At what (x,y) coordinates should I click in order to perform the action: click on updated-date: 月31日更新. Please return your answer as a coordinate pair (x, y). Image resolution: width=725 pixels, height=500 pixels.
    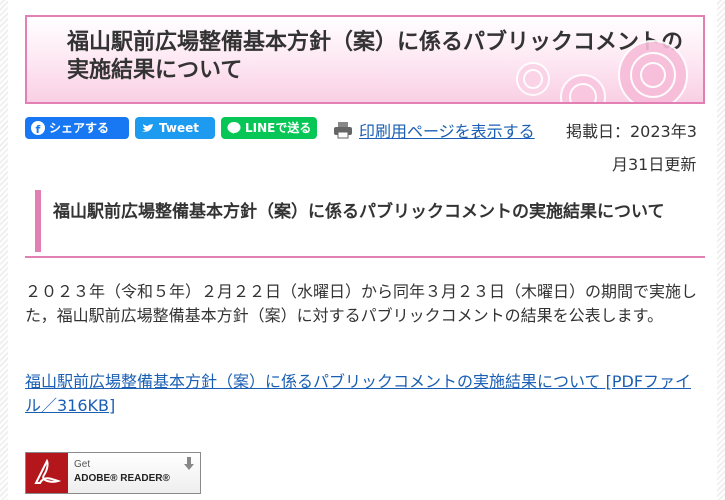
    Looking at the image, I should click on (654, 164).